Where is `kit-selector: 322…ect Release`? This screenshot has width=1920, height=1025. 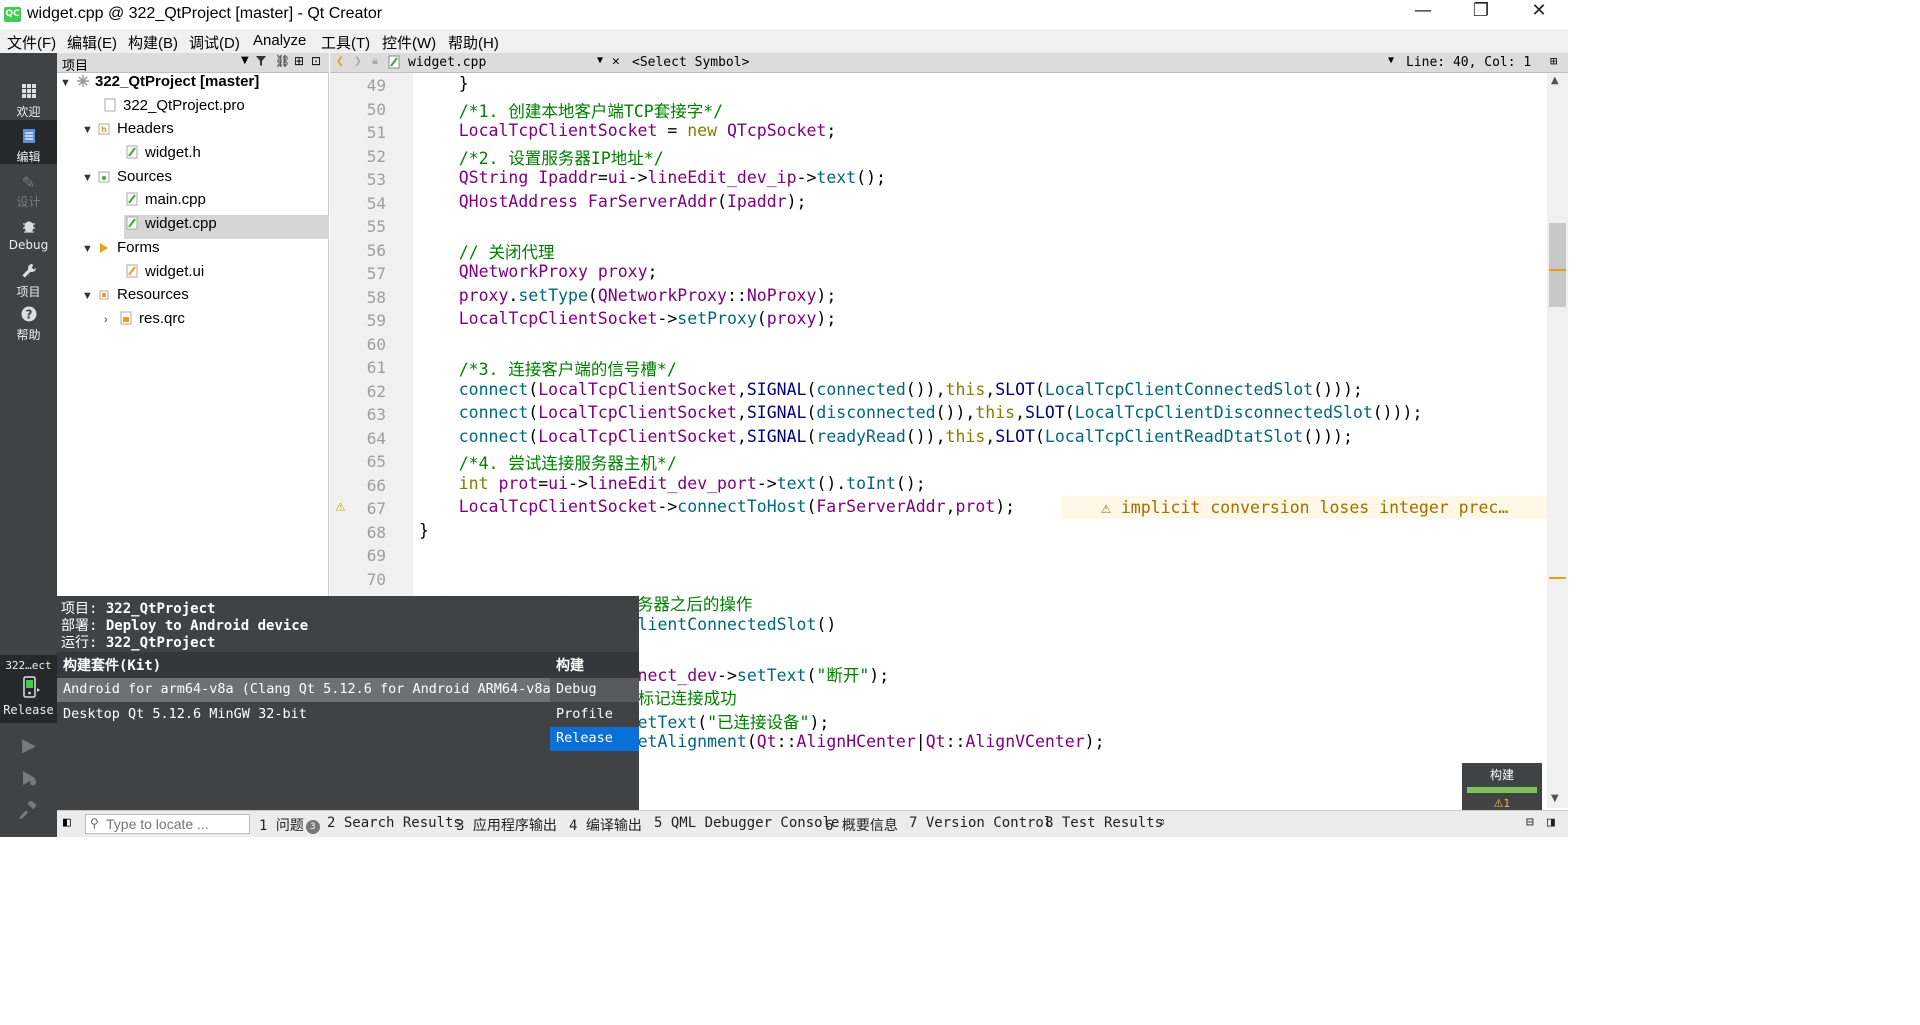
kit-selector: 322…ect Release is located at coordinates (28, 689).